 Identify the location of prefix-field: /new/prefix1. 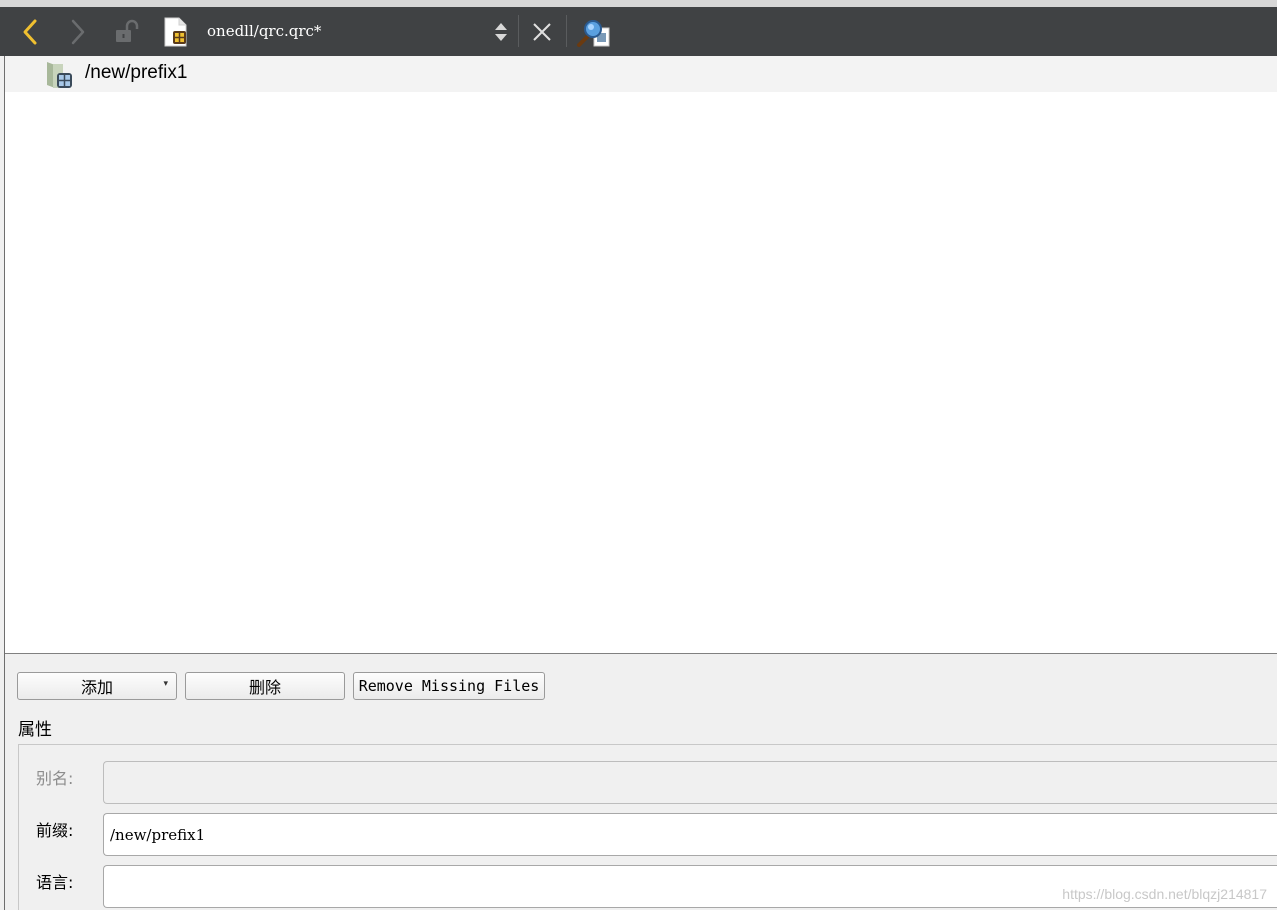
(690, 834).